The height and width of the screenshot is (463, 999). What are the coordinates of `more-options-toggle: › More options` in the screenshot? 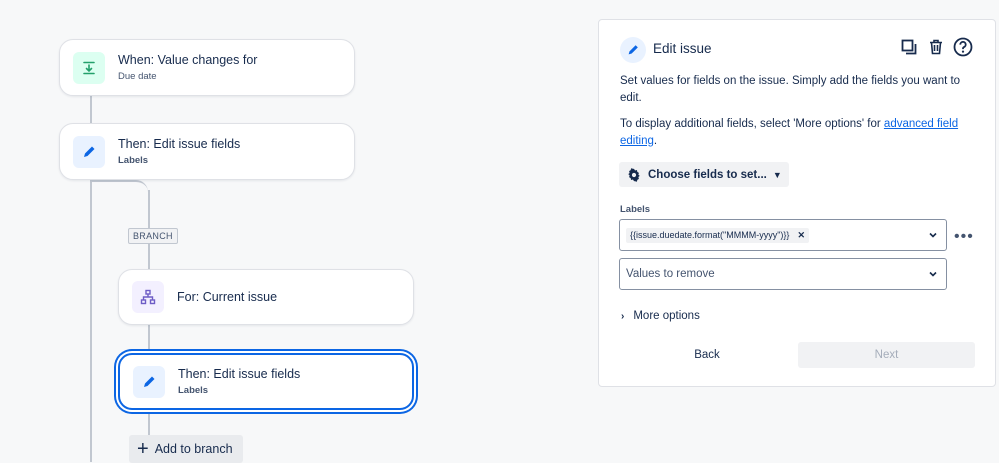 It's located at (660, 316).